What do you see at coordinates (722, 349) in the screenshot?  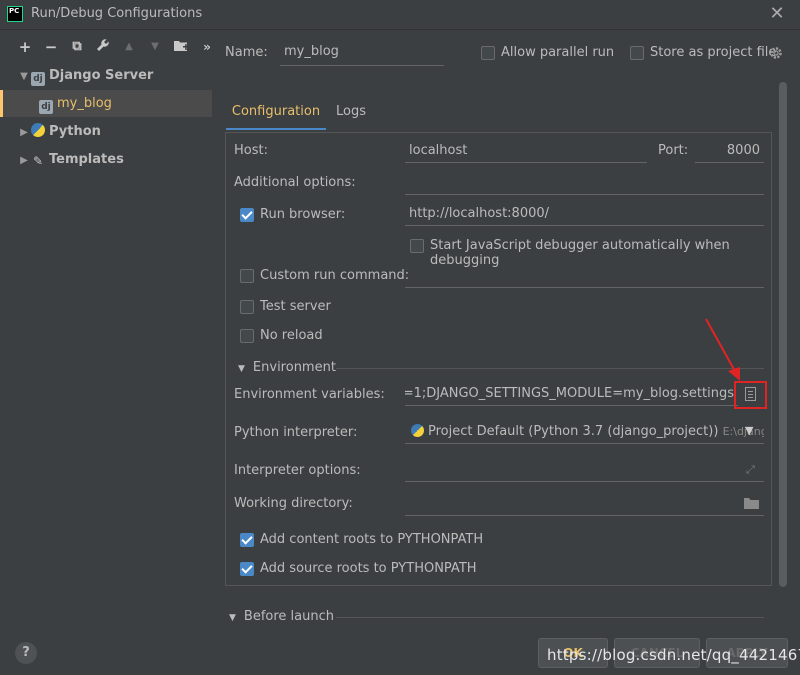 I see `annotation-arrow-icon` at bounding box center [722, 349].